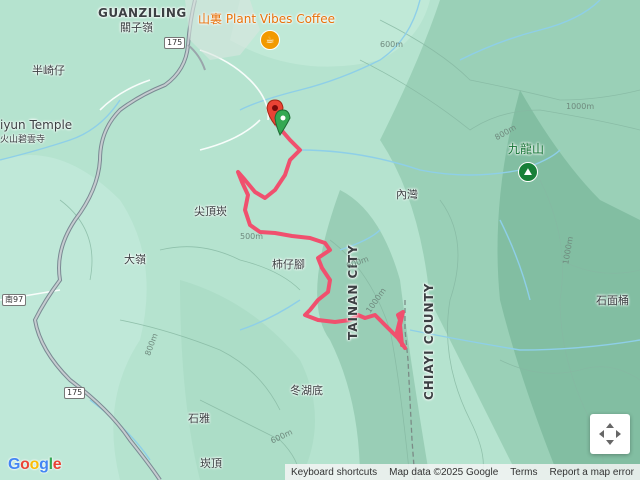 The width and height of the screenshot is (640, 480). What do you see at coordinates (610, 434) in the screenshot?
I see `camera-control-icon` at bounding box center [610, 434].